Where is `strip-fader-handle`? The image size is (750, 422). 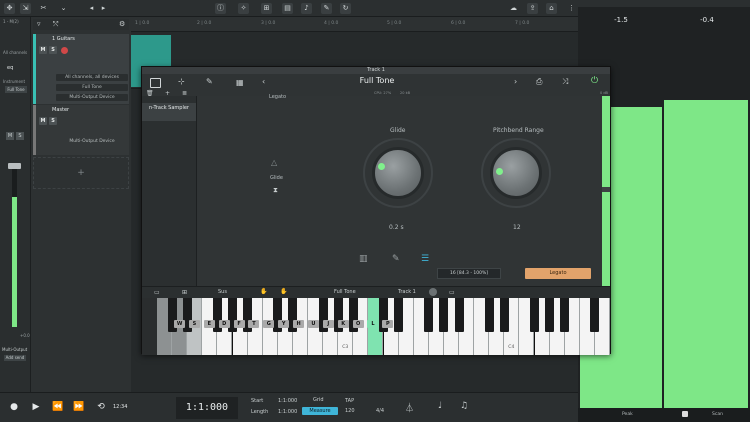
strip-fader-handle is located at coordinates (14, 166).